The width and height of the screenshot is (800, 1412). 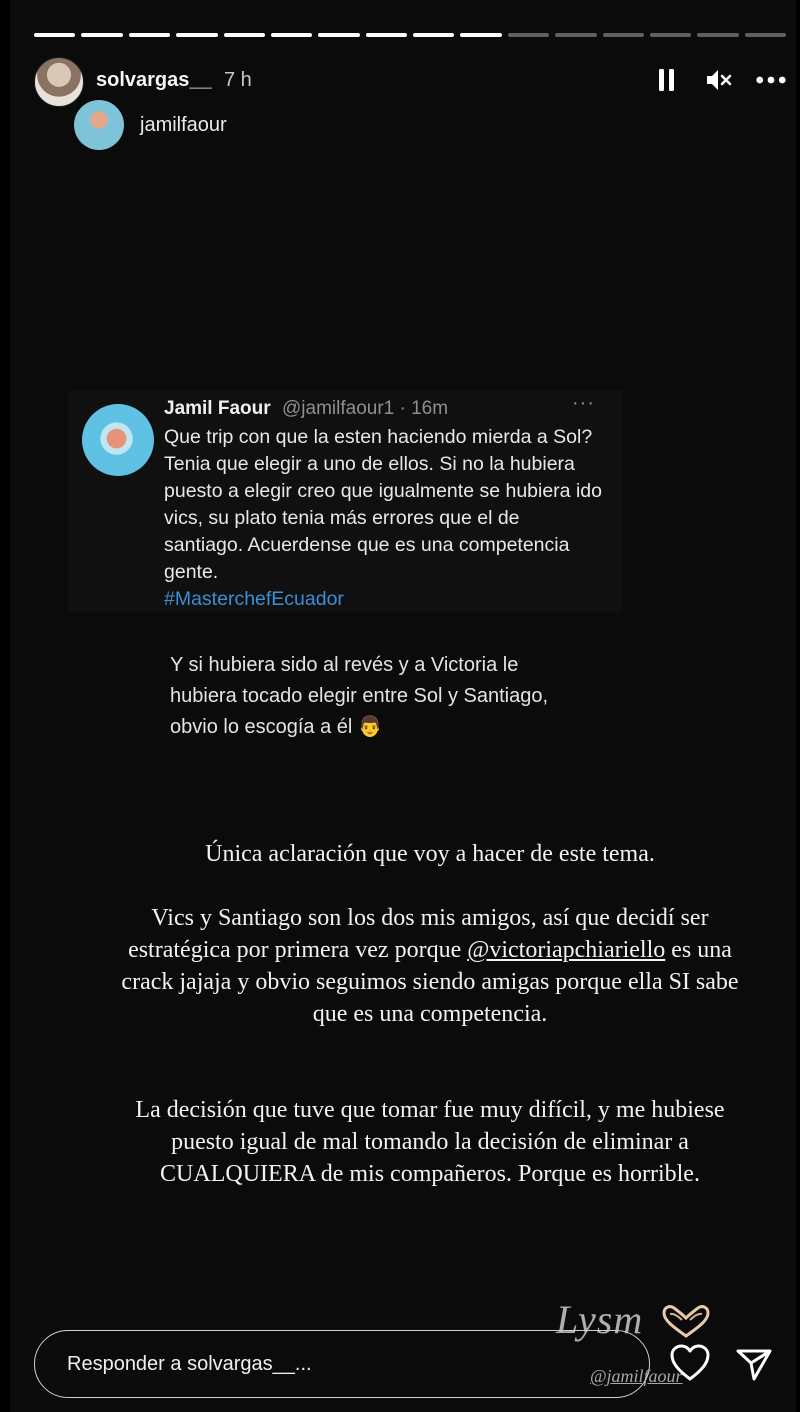 I want to click on mention-avatar, so click(x=99, y=125).